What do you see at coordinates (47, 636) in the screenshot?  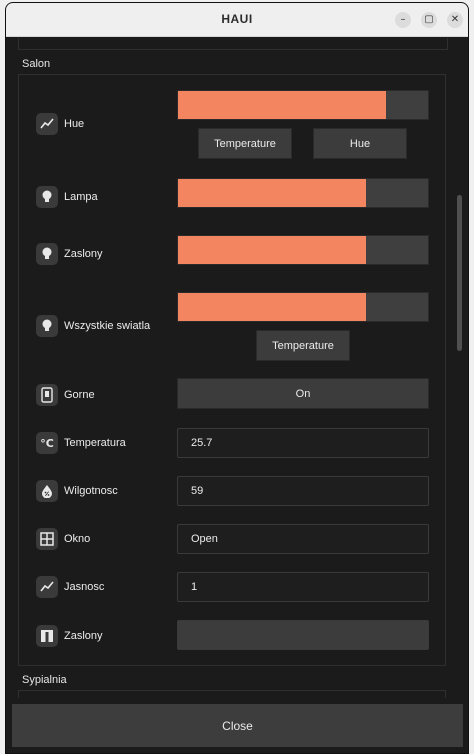 I see `curtains-icon` at bounding box center [47, 636].